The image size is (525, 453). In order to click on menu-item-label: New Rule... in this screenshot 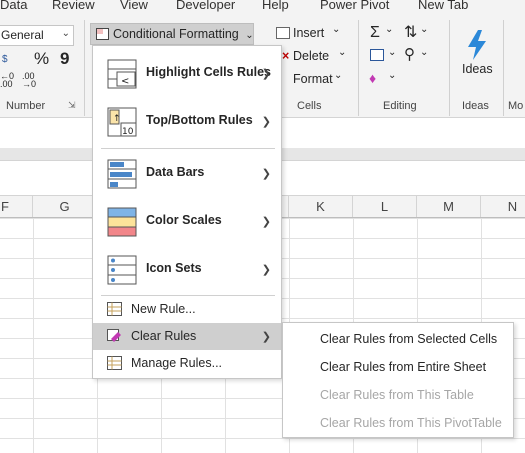, I will do `click(163, 309)`.